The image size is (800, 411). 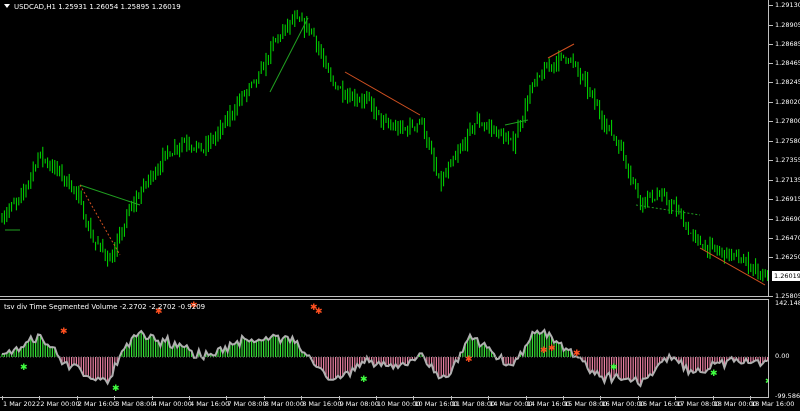 I want to click on price-axis-label: 1.26470, so click(x=787, y=237).